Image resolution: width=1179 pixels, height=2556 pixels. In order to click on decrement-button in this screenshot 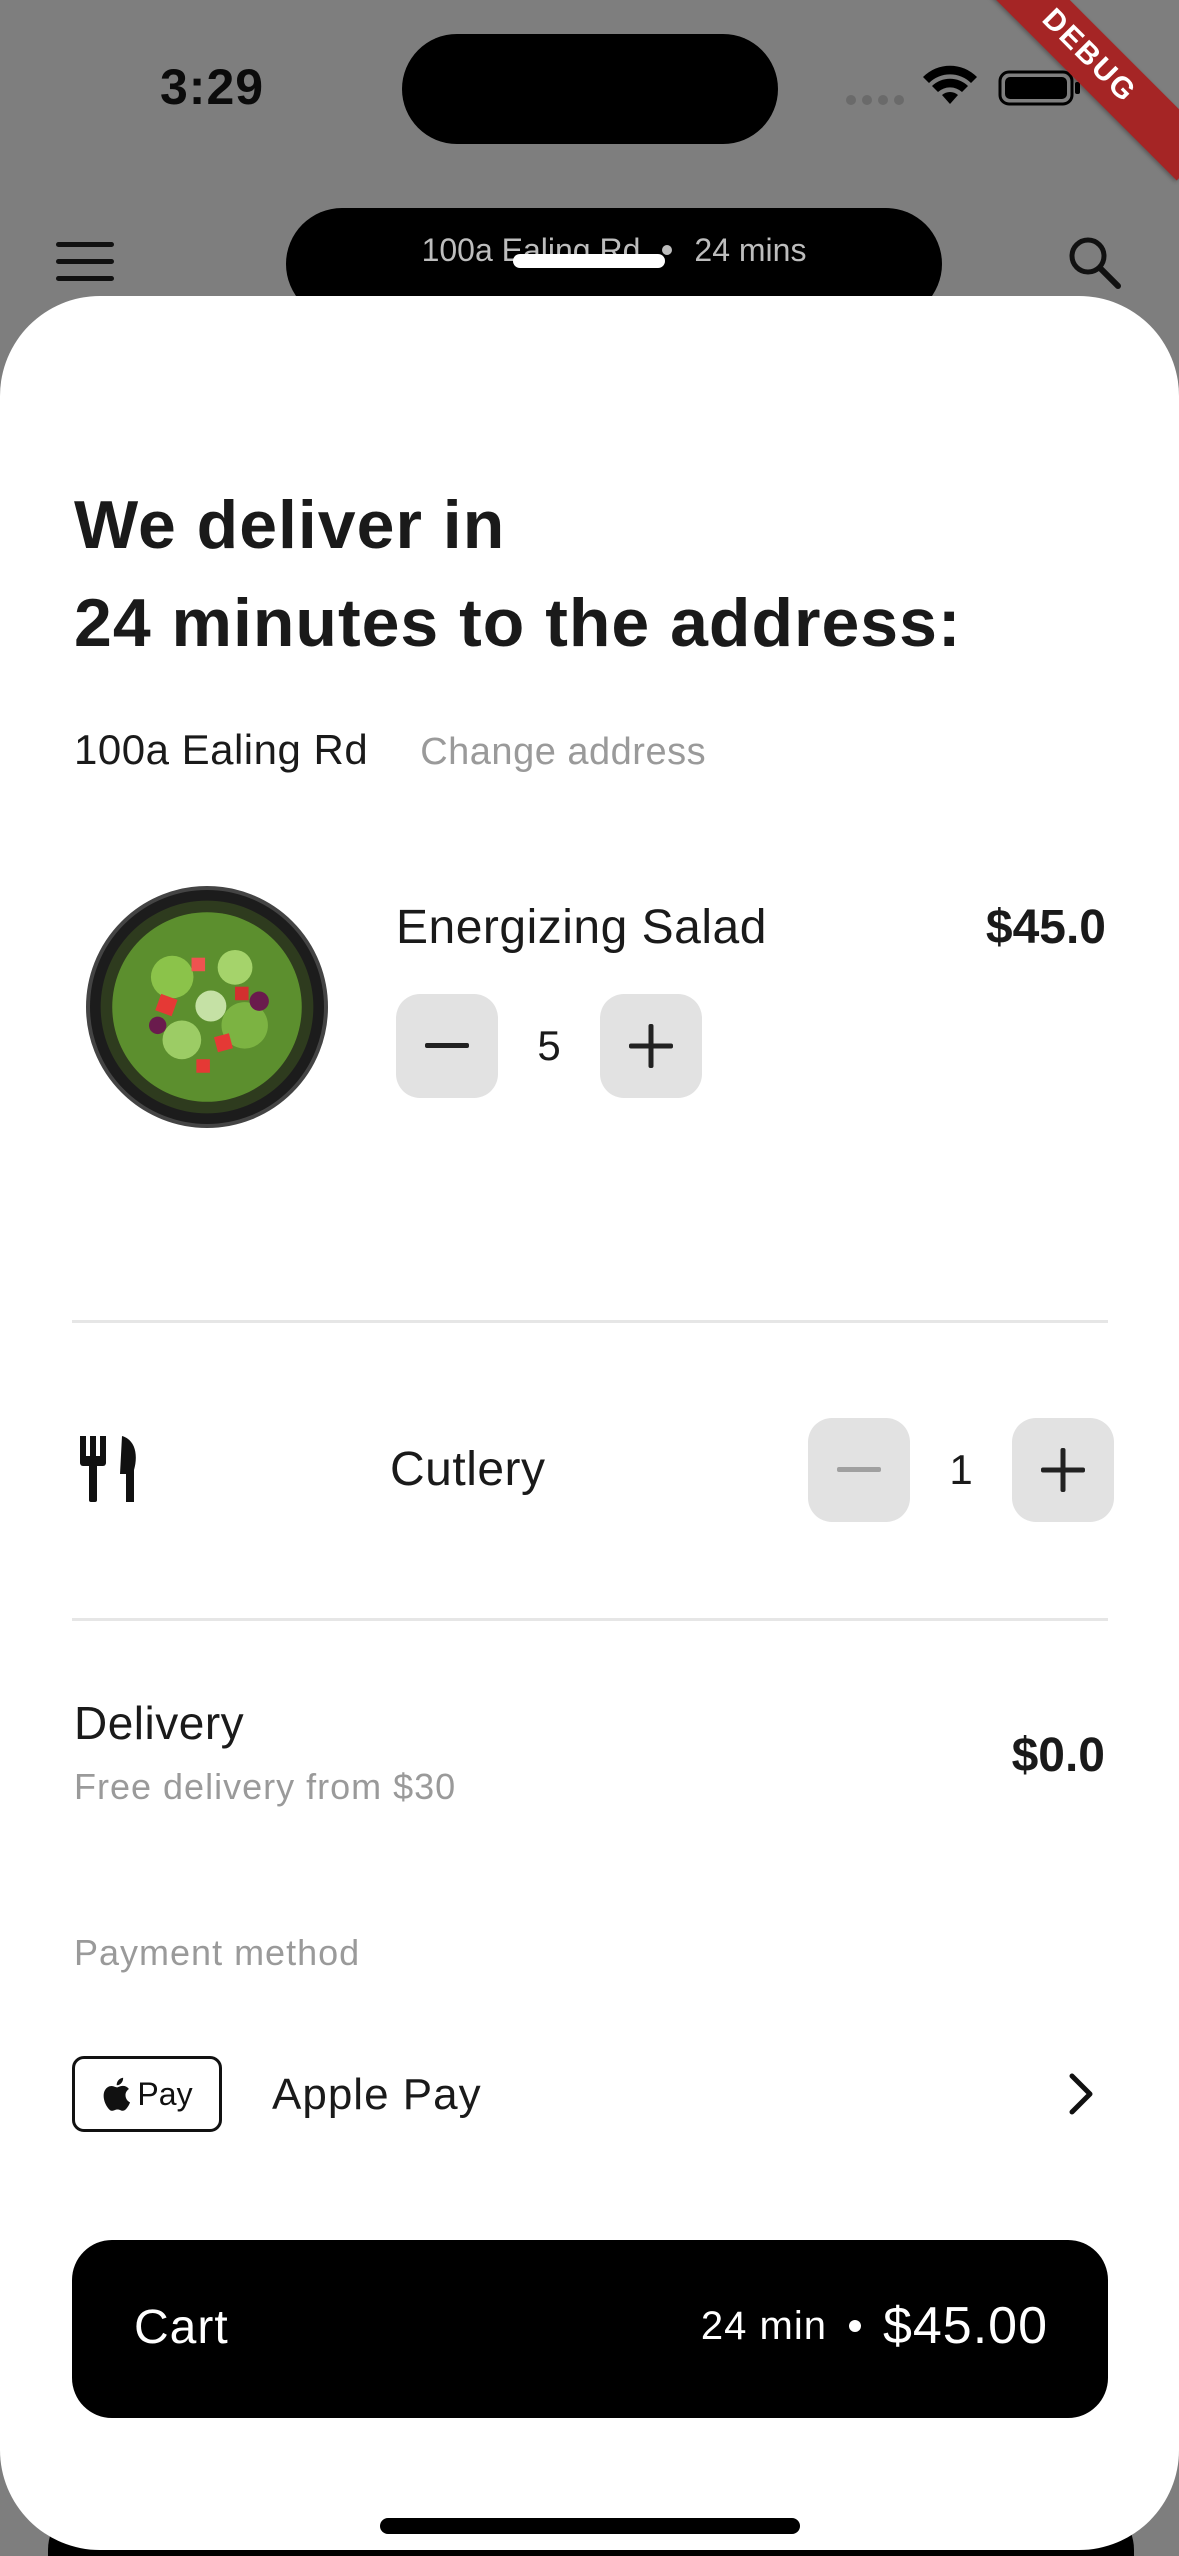, I will do `click(447, 1046)`.